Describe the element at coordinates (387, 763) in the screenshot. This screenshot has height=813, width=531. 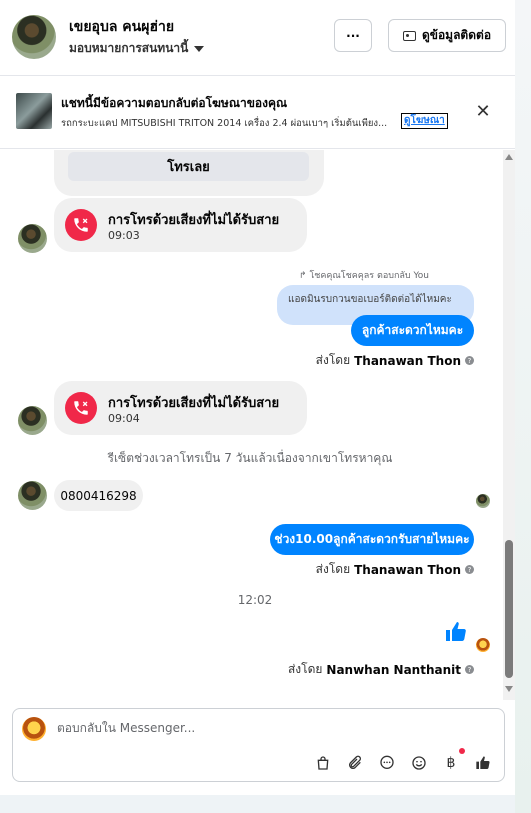
I see `saved-reply-icon` at that location.